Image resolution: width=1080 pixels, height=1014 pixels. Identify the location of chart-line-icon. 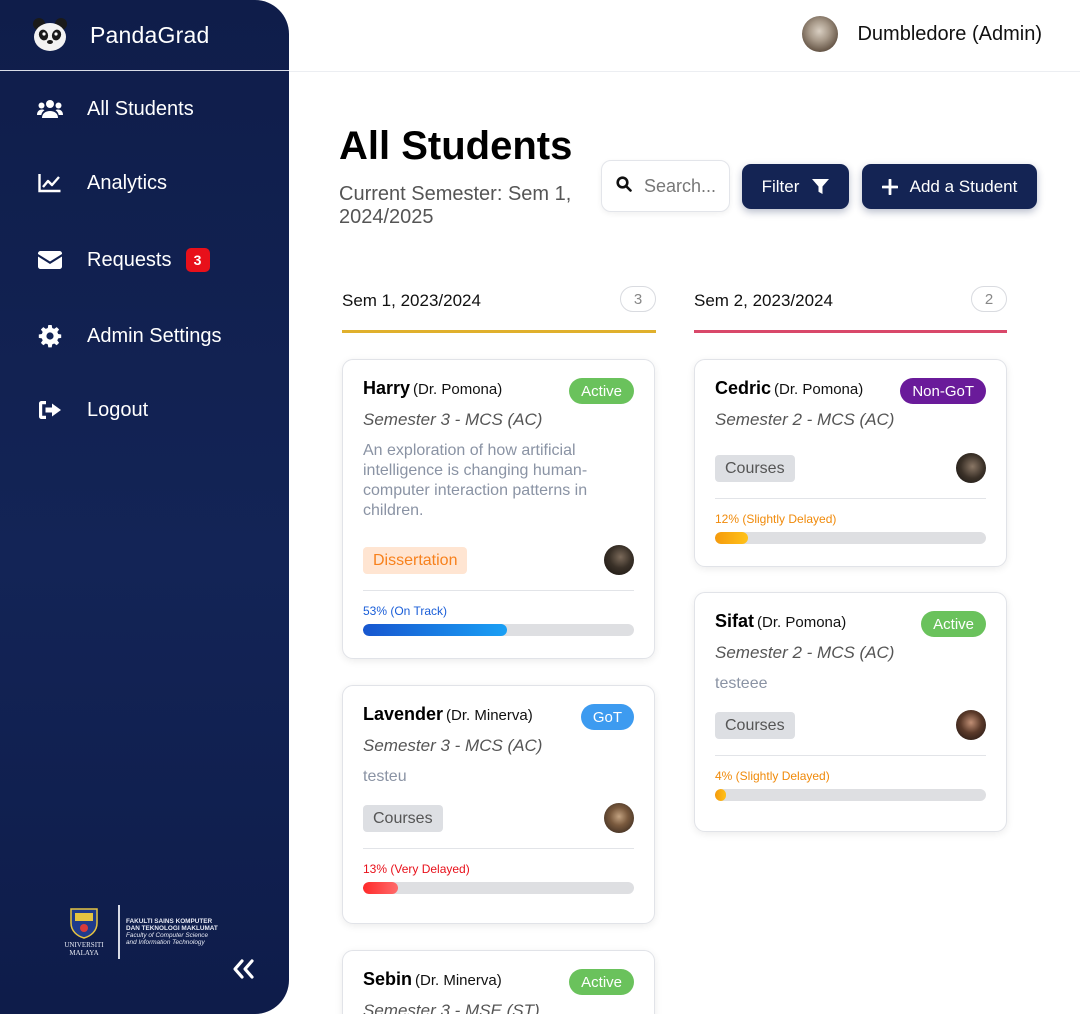
(50, 183).